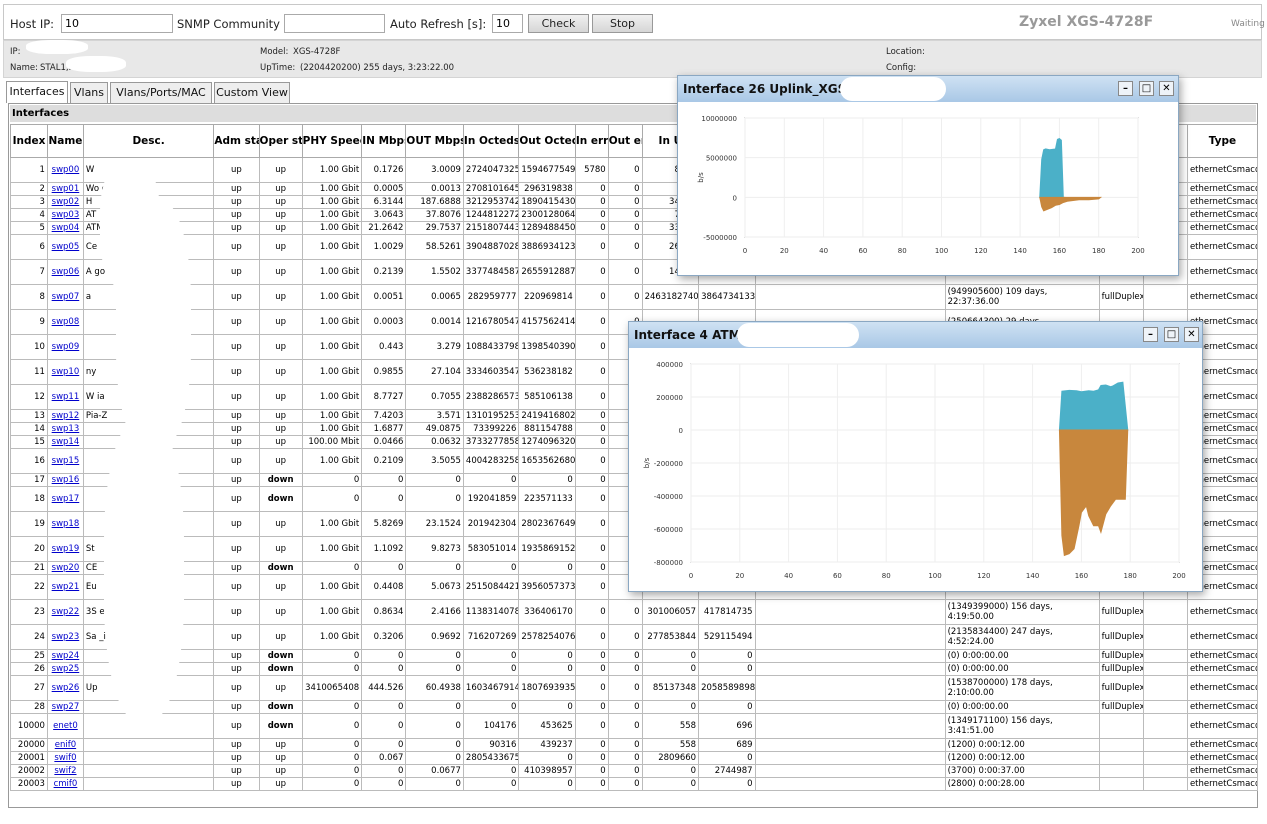 The image size is (1267, 824). What do you see at coordinates (1222, 141) in the screenshot?
I see `column-header-type: Type` at bounding box center [1222, 141].